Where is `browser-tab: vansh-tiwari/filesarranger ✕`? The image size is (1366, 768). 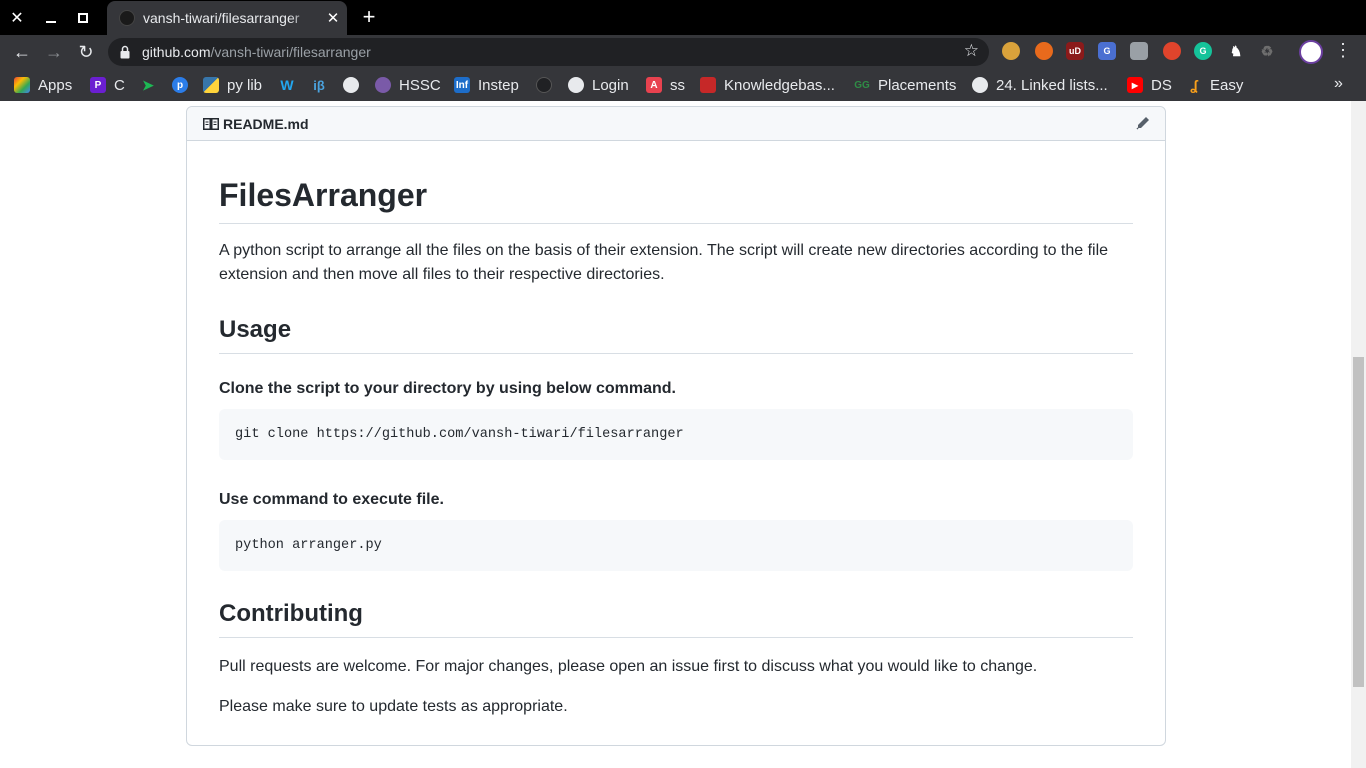 browser-tab: vansh-tiwari/filesarranger ✕ is located at coordinates (227, 18).